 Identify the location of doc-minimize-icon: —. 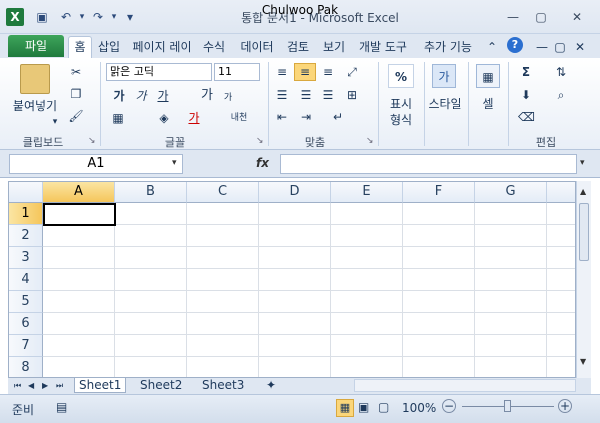
(542, 47).